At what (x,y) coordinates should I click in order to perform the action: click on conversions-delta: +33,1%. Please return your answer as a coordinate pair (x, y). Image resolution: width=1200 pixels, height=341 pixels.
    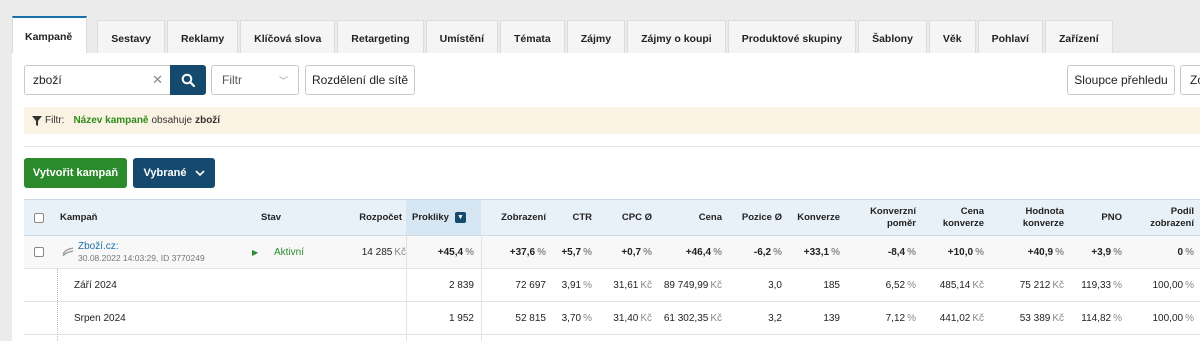
    Looking at the image, I should click on (821, 252).